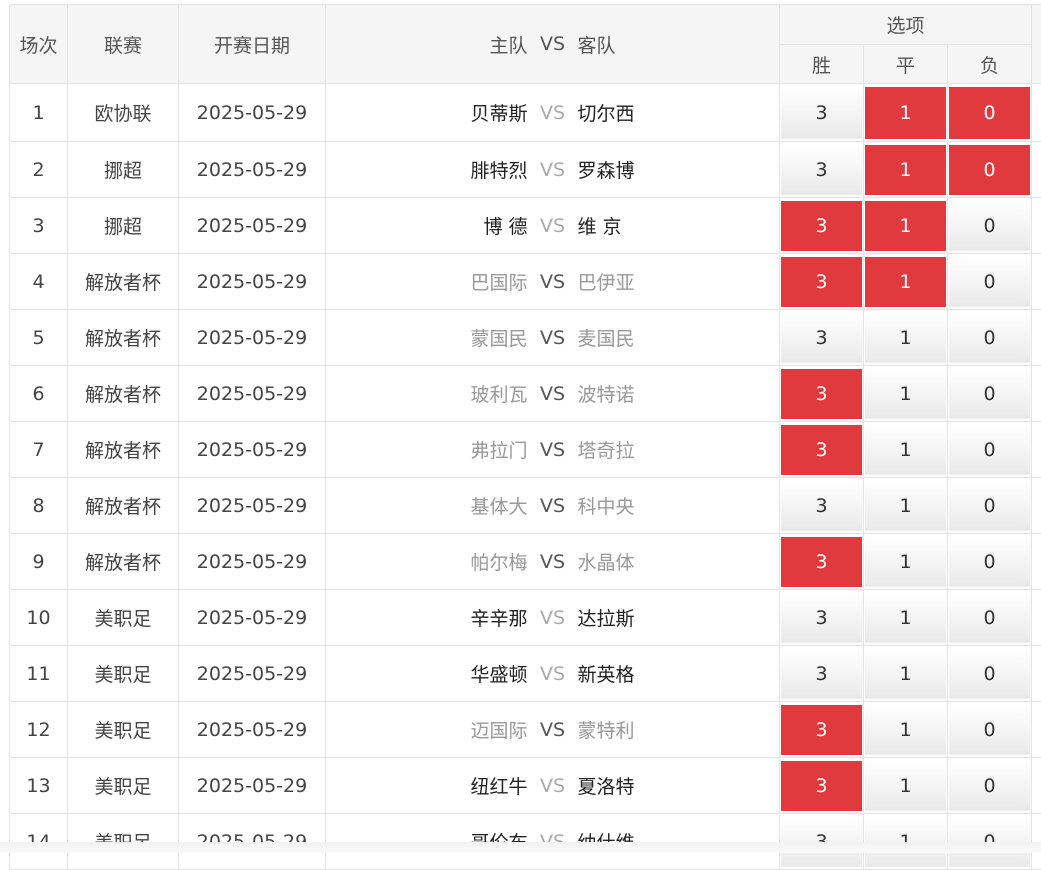 Image resolution: width=1041 pixels, height=870 pixels. I want to click on match-no-cell: 3, so click(39, 226).